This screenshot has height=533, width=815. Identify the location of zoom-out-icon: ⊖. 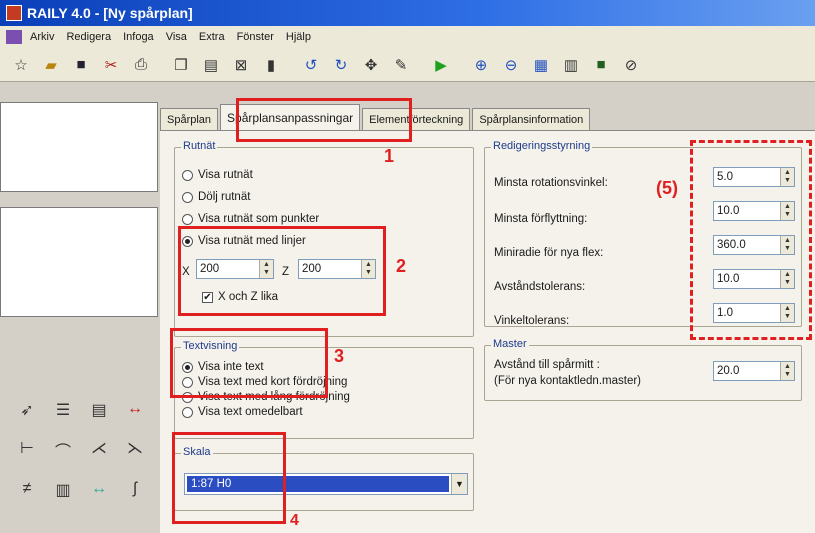
(511, 65).